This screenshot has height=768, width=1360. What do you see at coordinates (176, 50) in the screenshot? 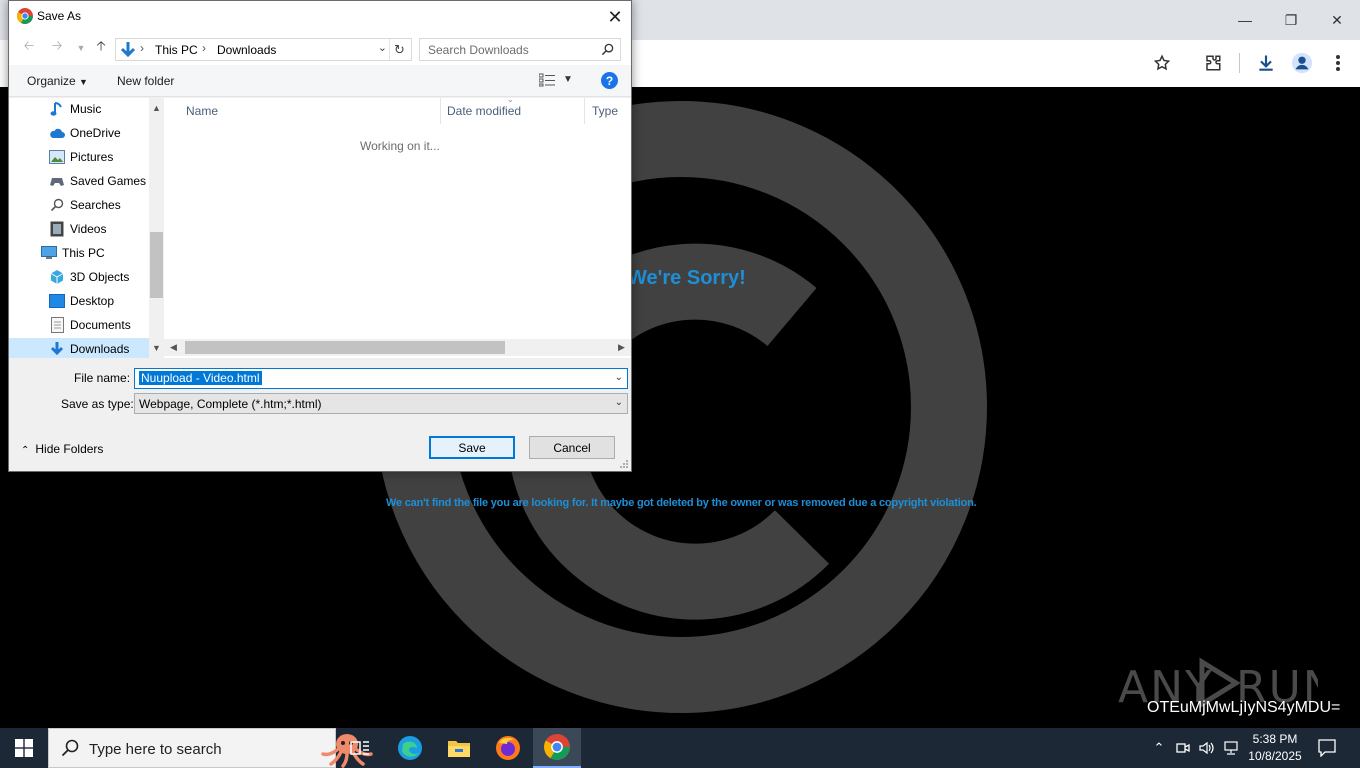
I see `breadcrumb-this-pc: This PC` at bounding box center [176, 50].